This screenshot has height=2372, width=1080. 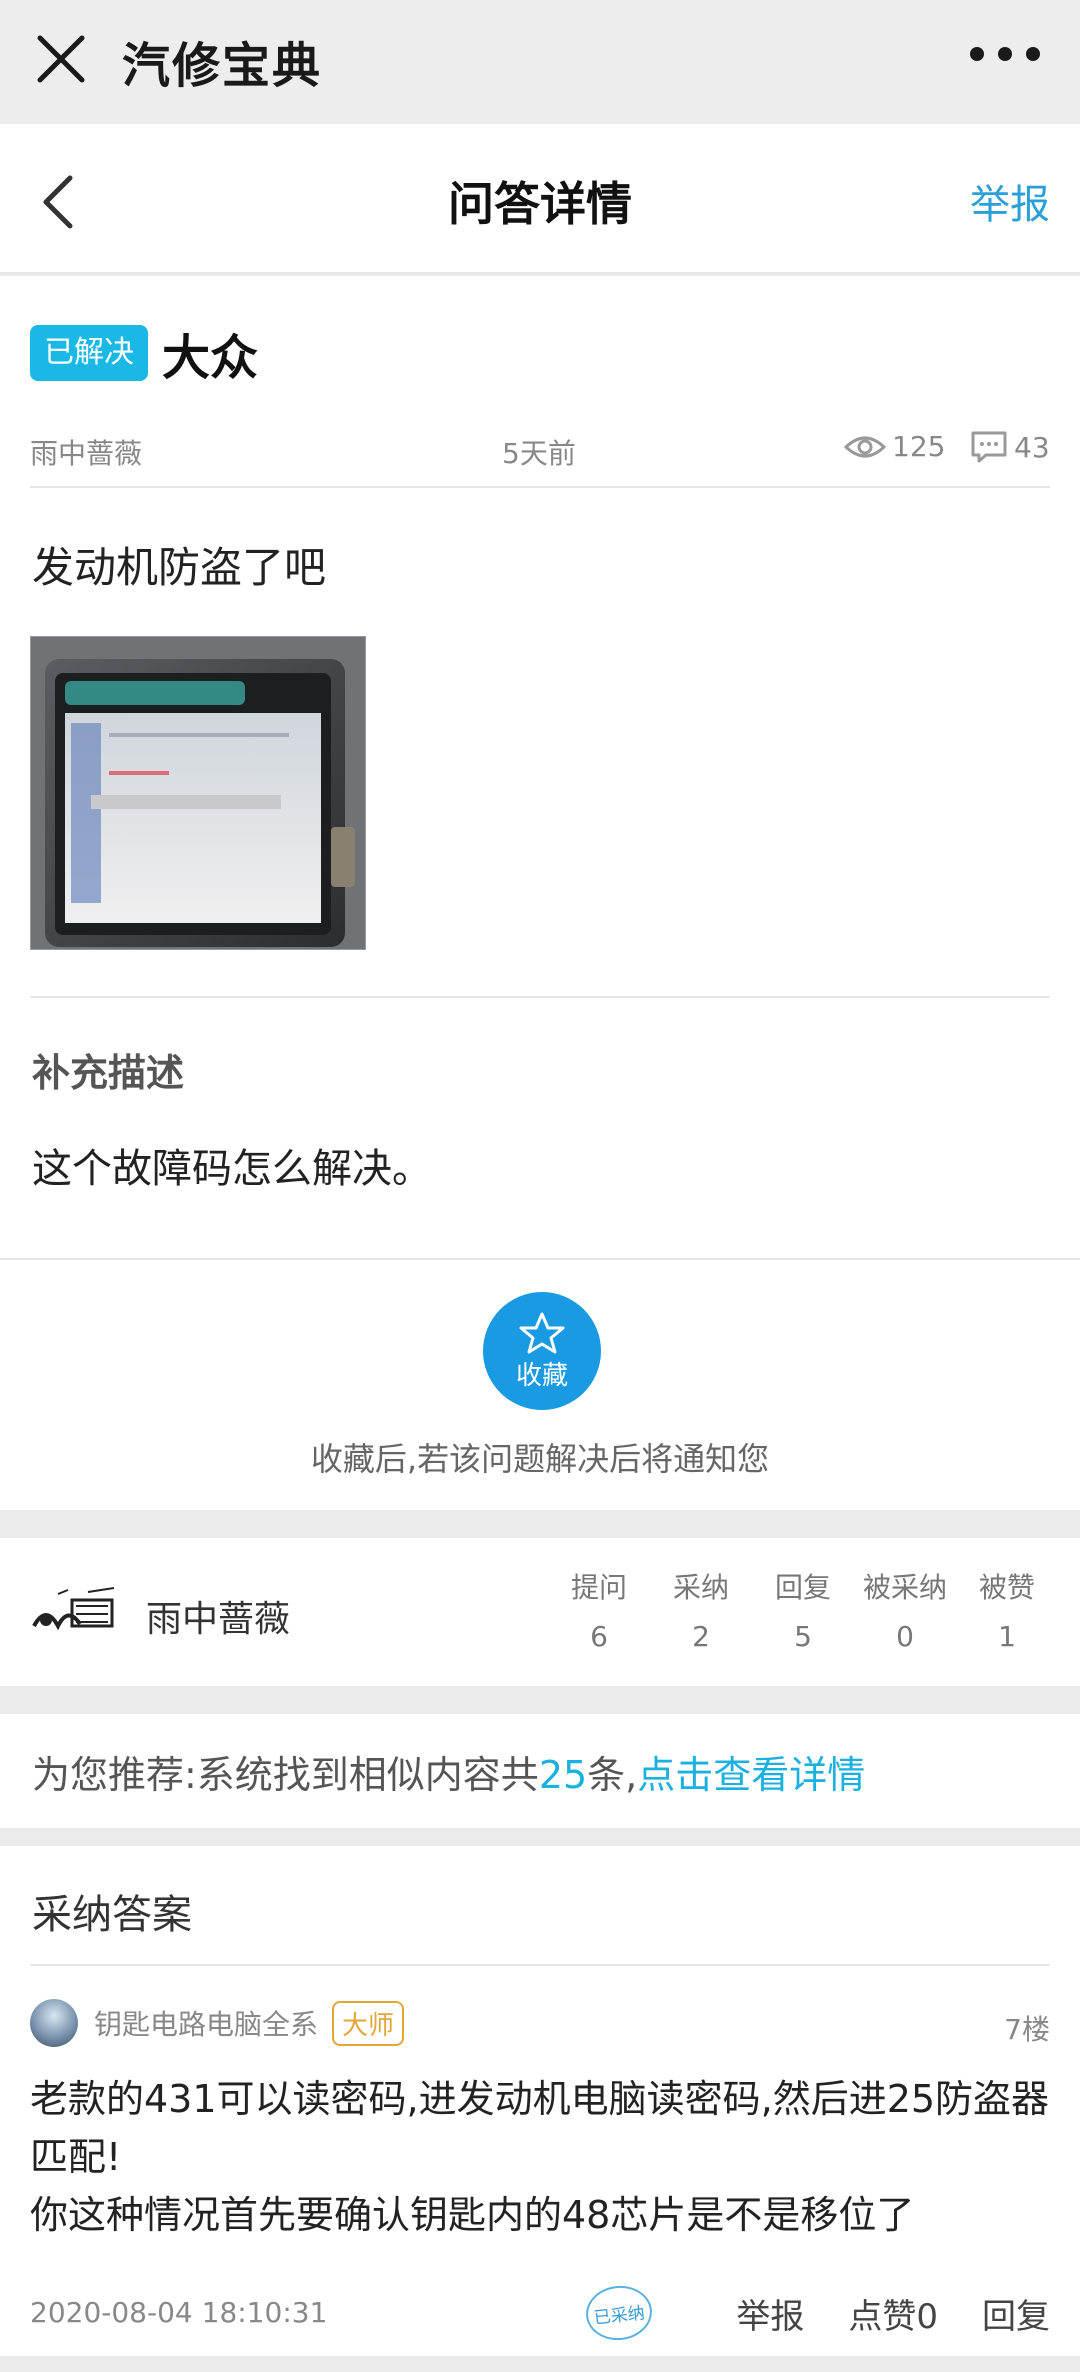 What do you see at coordinates (540, 204) in the screenshot?
I see `page-title: 问答详情` at bounding box center [540, 204].